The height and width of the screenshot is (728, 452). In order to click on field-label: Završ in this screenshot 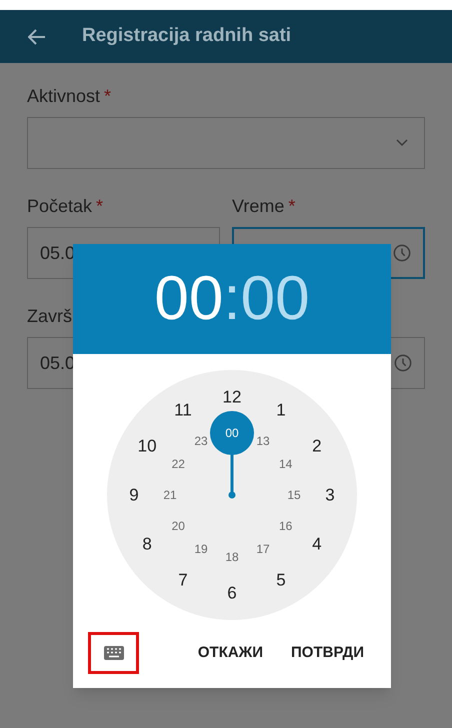, I will do `click(49, 316)`.